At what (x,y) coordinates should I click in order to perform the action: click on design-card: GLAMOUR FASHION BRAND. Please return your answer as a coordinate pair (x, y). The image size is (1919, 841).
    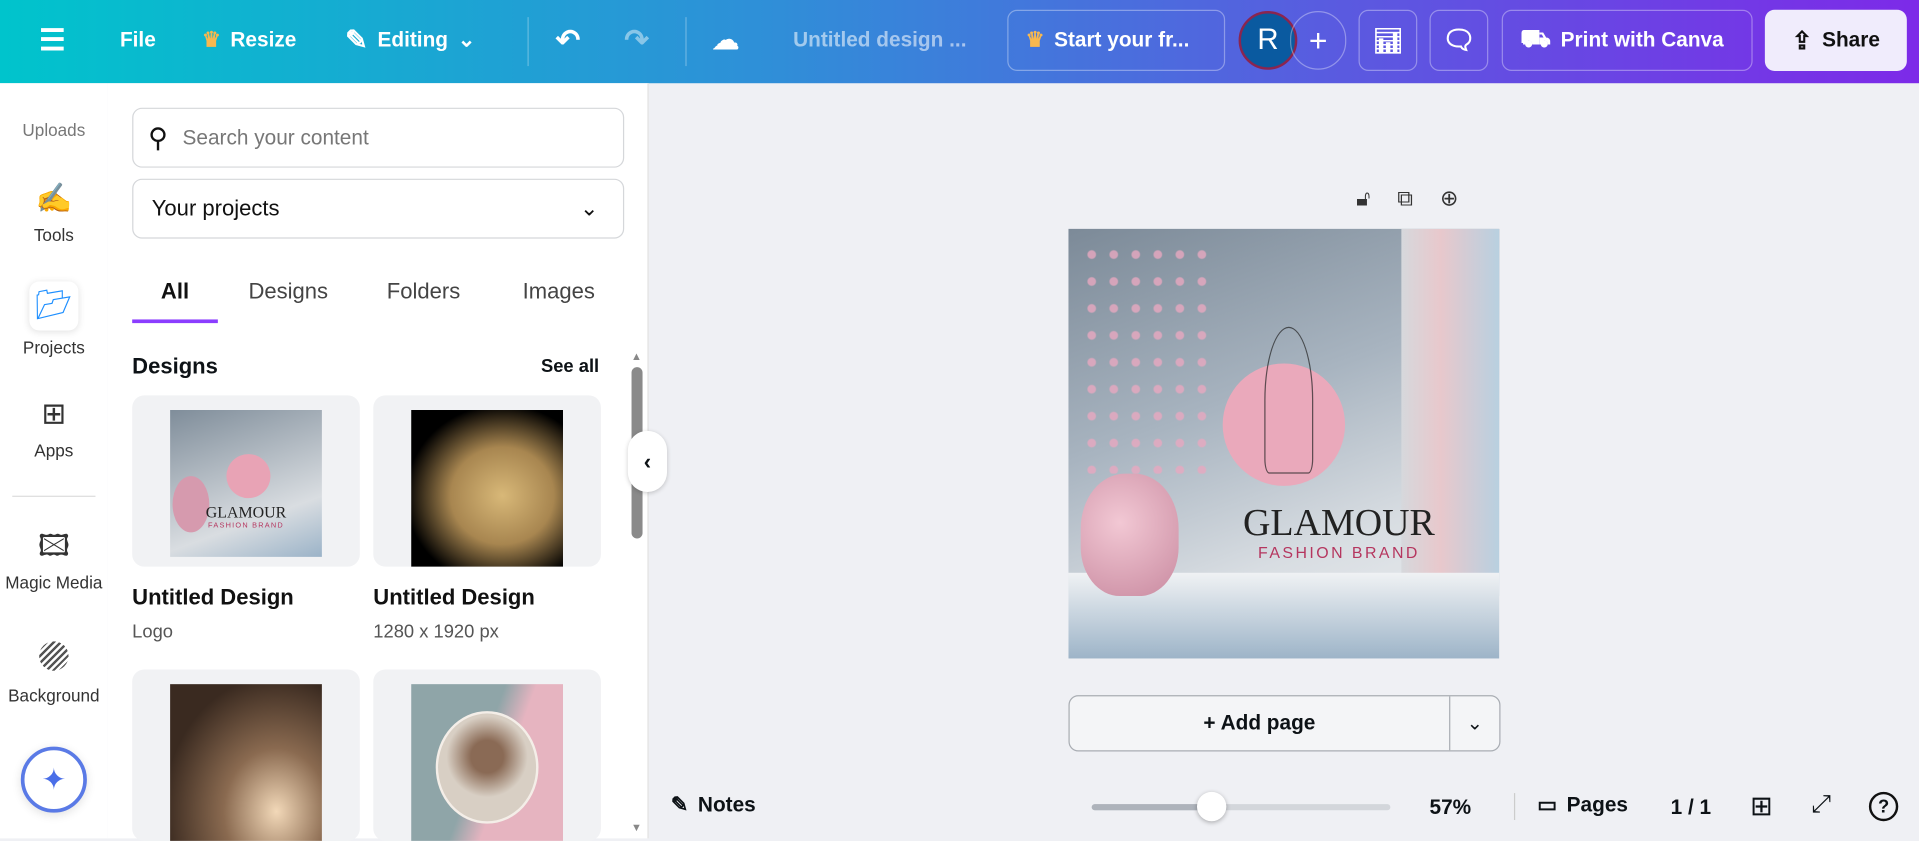
    Looking at the image, I should click on (246, 481).